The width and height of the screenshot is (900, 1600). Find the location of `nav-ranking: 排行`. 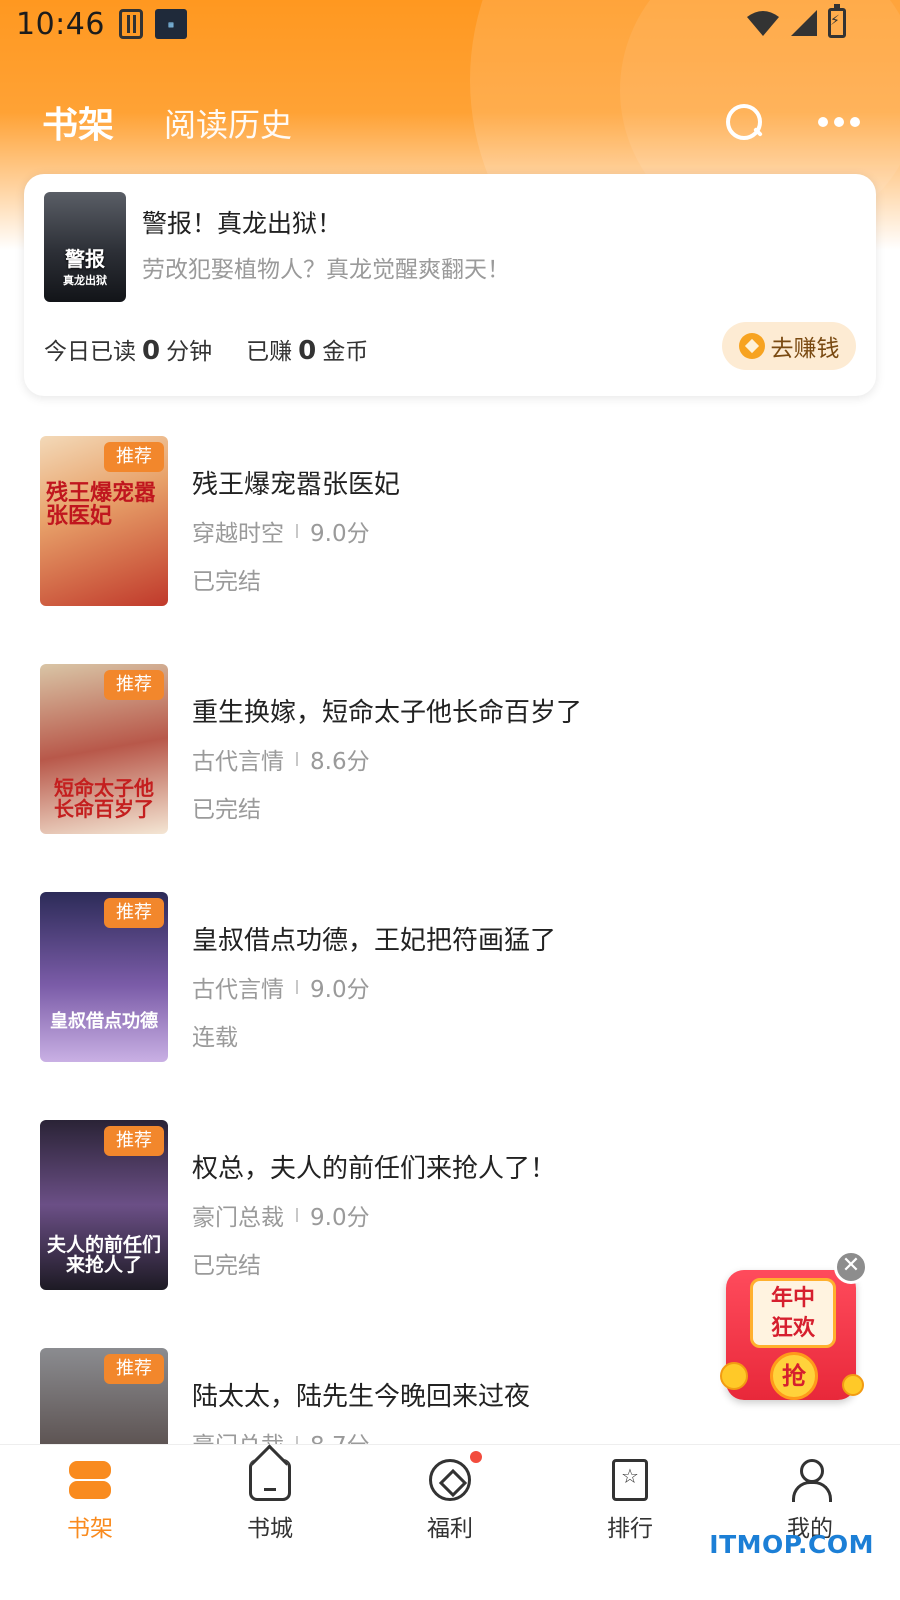

nav-ranking: 排行 is located at coordinates (630, 1501).